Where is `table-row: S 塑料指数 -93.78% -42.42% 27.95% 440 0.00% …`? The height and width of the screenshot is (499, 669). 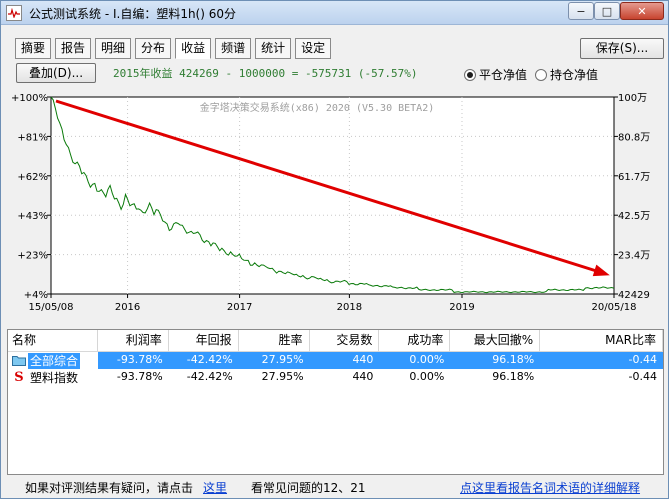
table-row: S 塑料指数 -93.78% -42.42% 27.95% 440 0.00% … is located at coordinates (335, 377).